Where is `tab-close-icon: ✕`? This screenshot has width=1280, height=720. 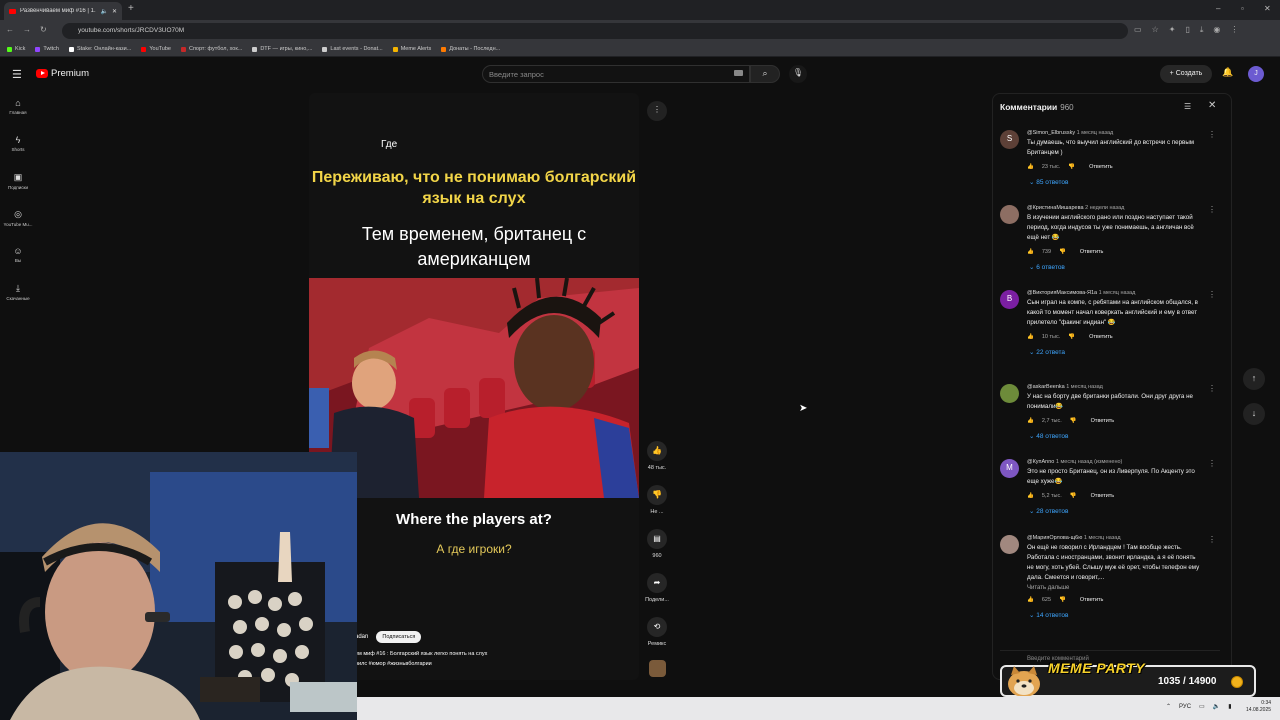 tab-close-icon: ✕ is located at coordinates (114, 11).